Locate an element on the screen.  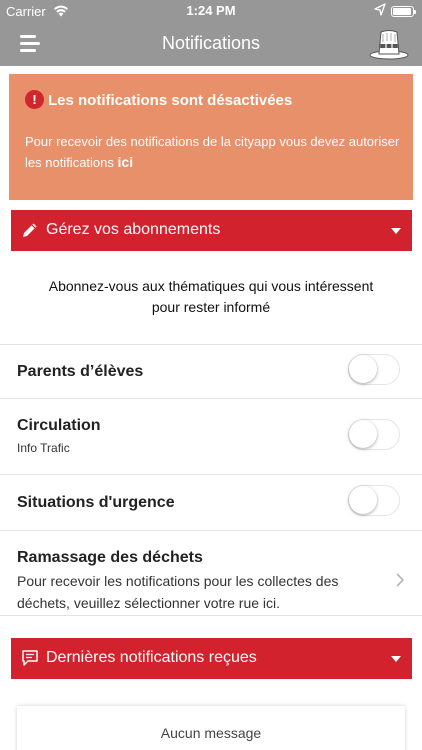
status-bar: Carrier 1:24 PM is located at coordinates (211, 11).